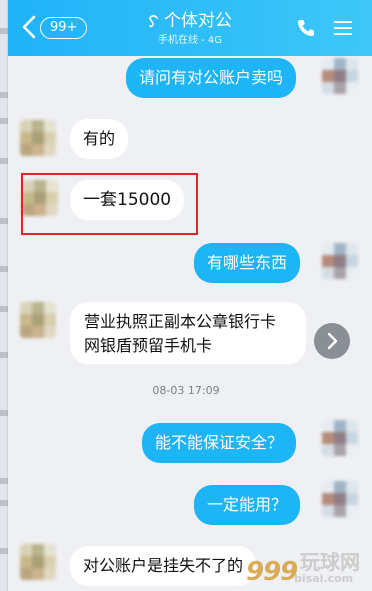 The height and width of the screenshot is (591, 372). I want to click on chevron-right-icon, so click(332, 341).